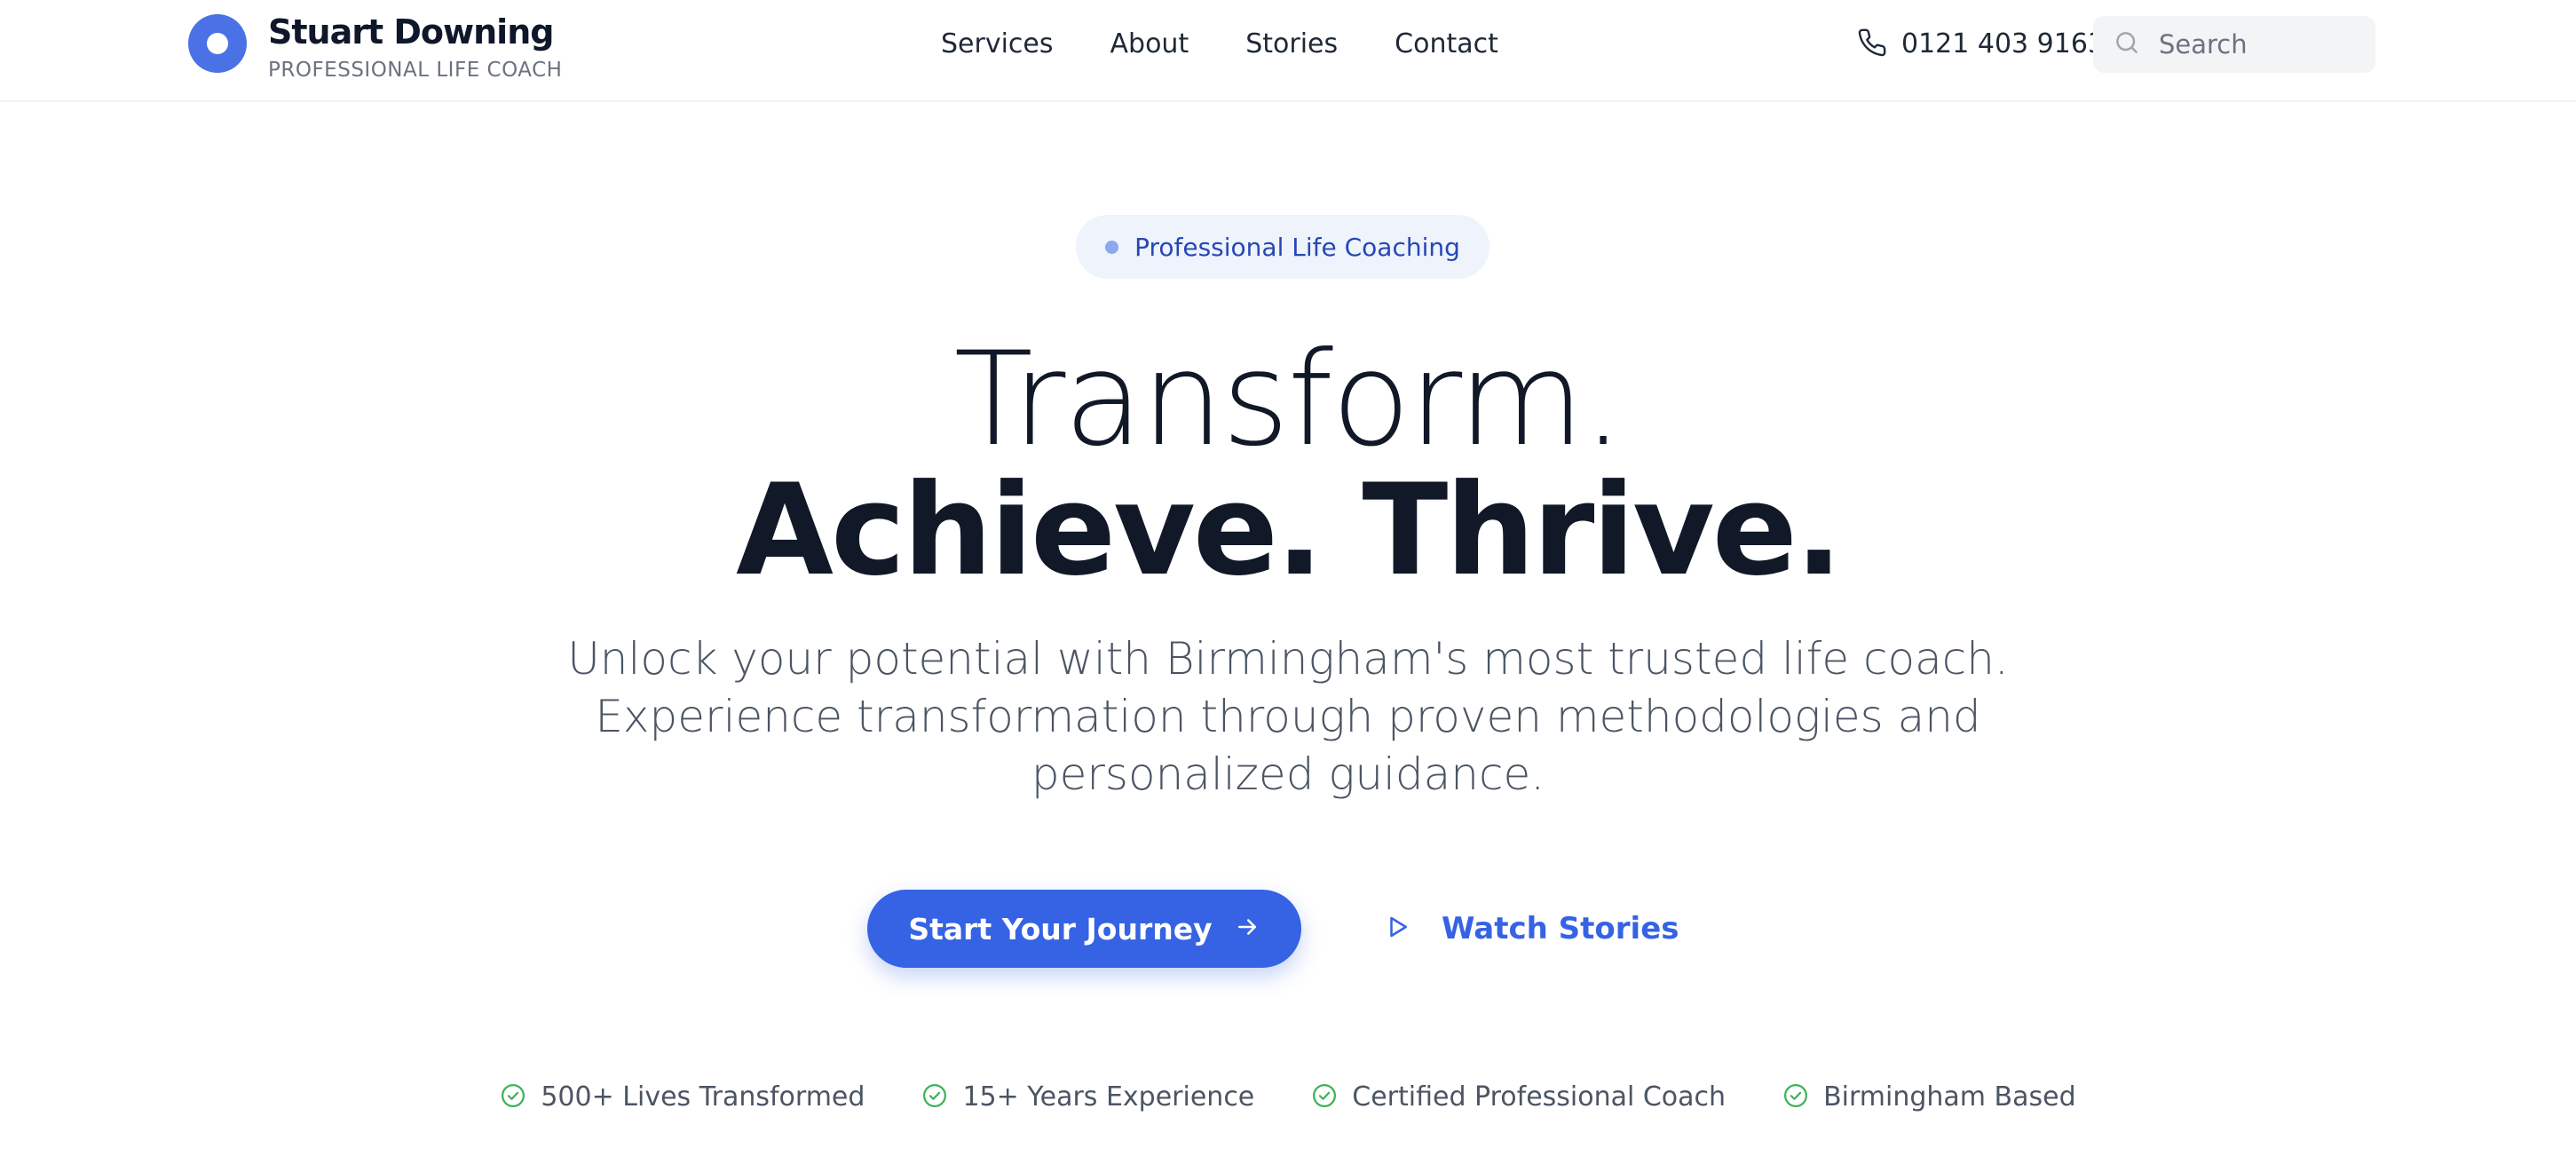 This screenshot has width=2576, height=1172. What do you see at coordinates (415, 32) in the screenshot?
I see `brand-name: Stuart Downing` at bounding box center [415, 32].